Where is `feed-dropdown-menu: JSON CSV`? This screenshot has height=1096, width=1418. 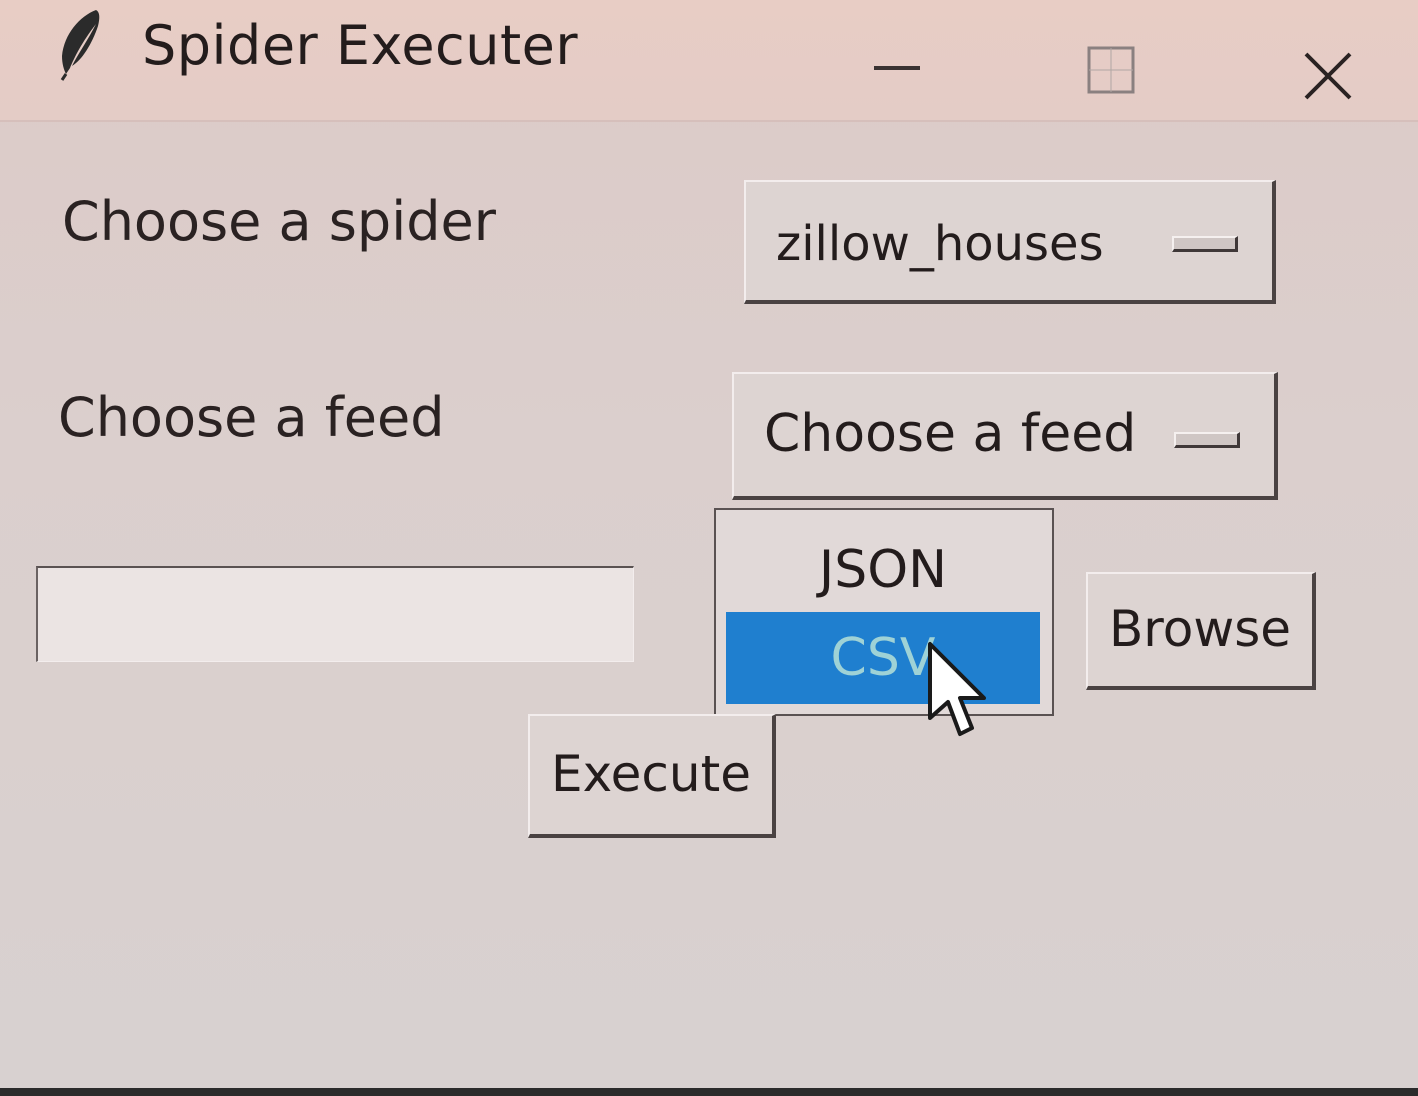
feed-dropdown-menu: JSON CSV is located at coordinates (884, 612).